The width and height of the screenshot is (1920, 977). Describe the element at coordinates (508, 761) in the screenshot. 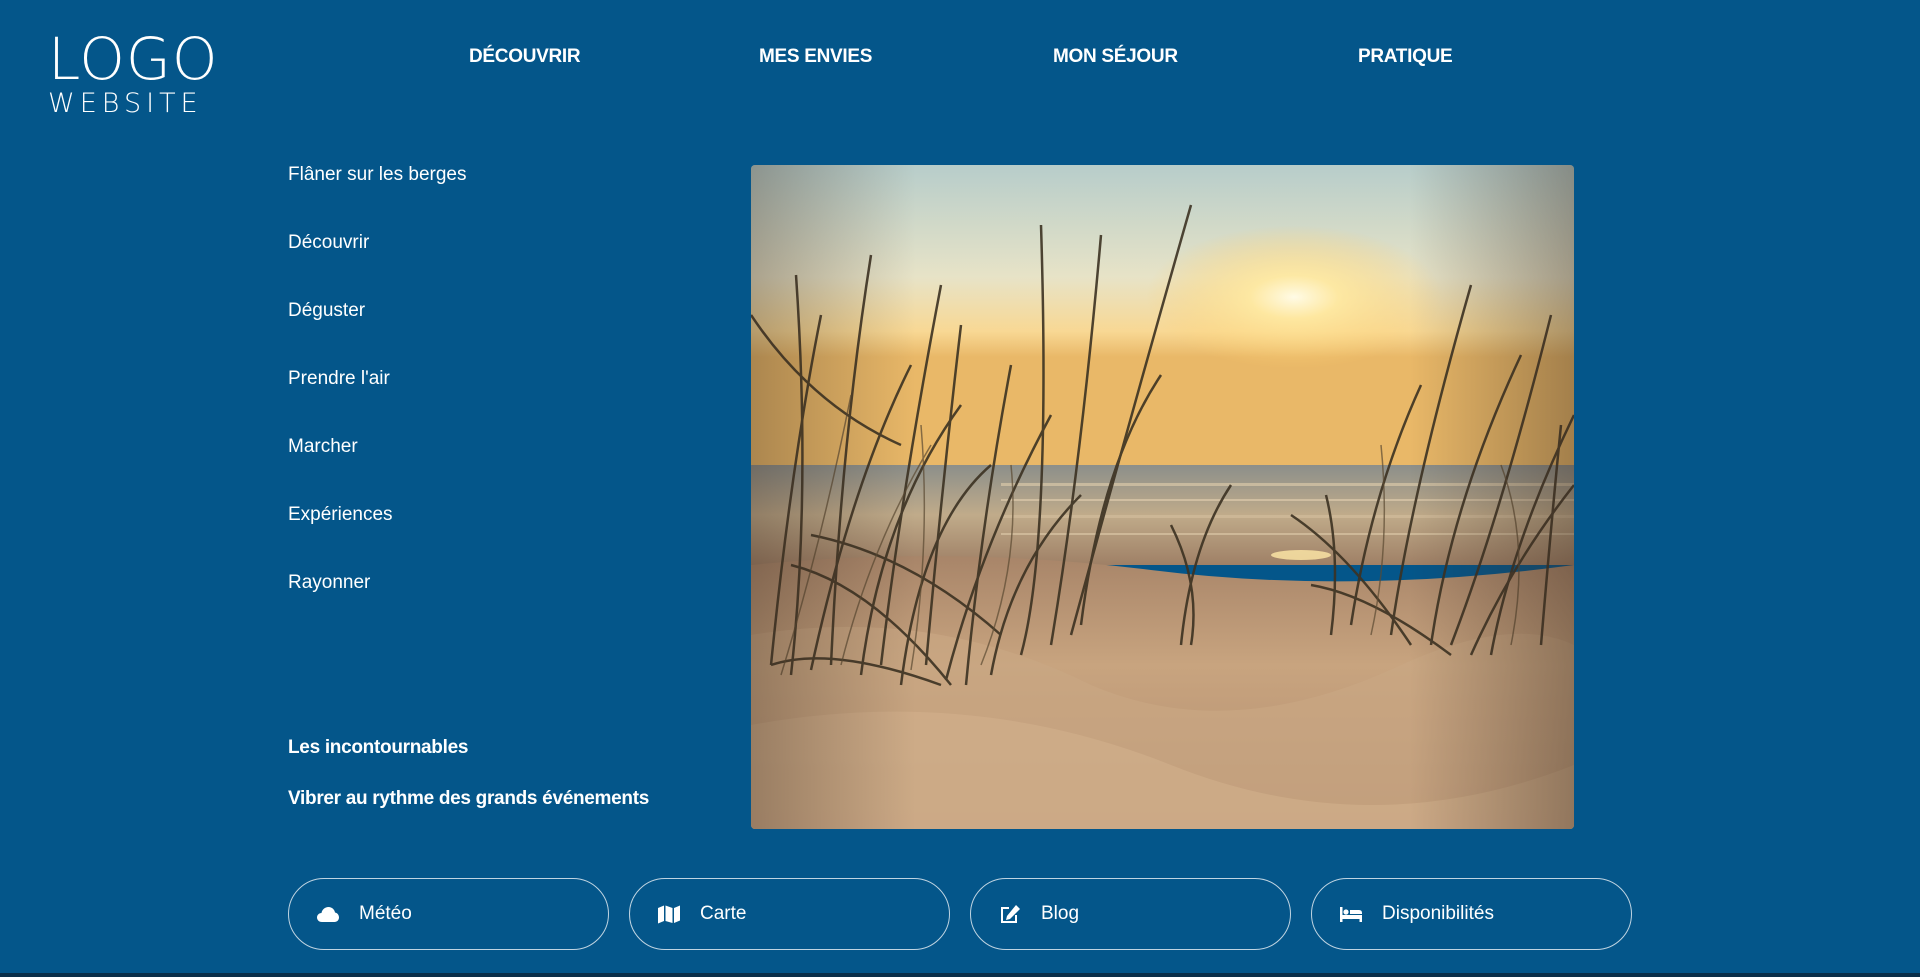

I see `highlight-link-incontournables: Les incontournables` at that location.